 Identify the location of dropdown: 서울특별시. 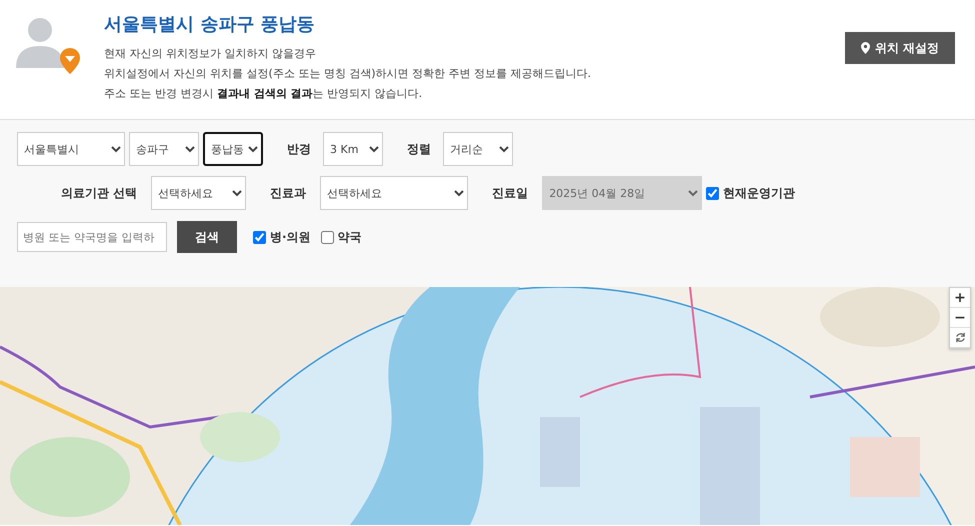
(71, 149).